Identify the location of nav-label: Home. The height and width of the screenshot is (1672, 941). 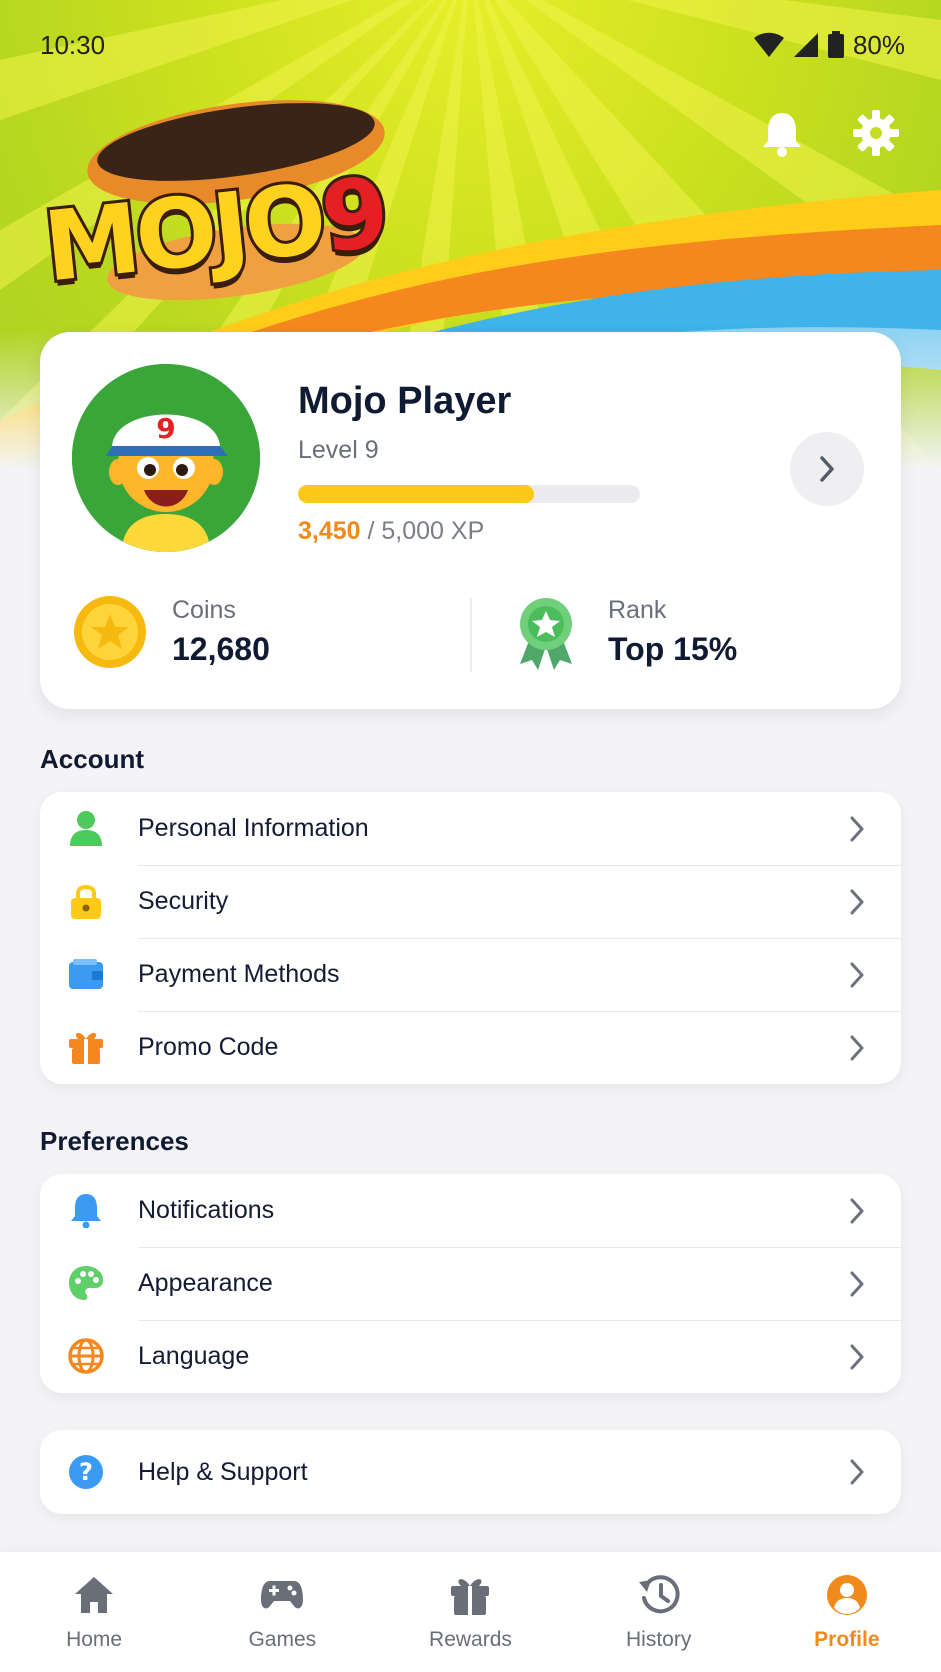
(94, 1639).